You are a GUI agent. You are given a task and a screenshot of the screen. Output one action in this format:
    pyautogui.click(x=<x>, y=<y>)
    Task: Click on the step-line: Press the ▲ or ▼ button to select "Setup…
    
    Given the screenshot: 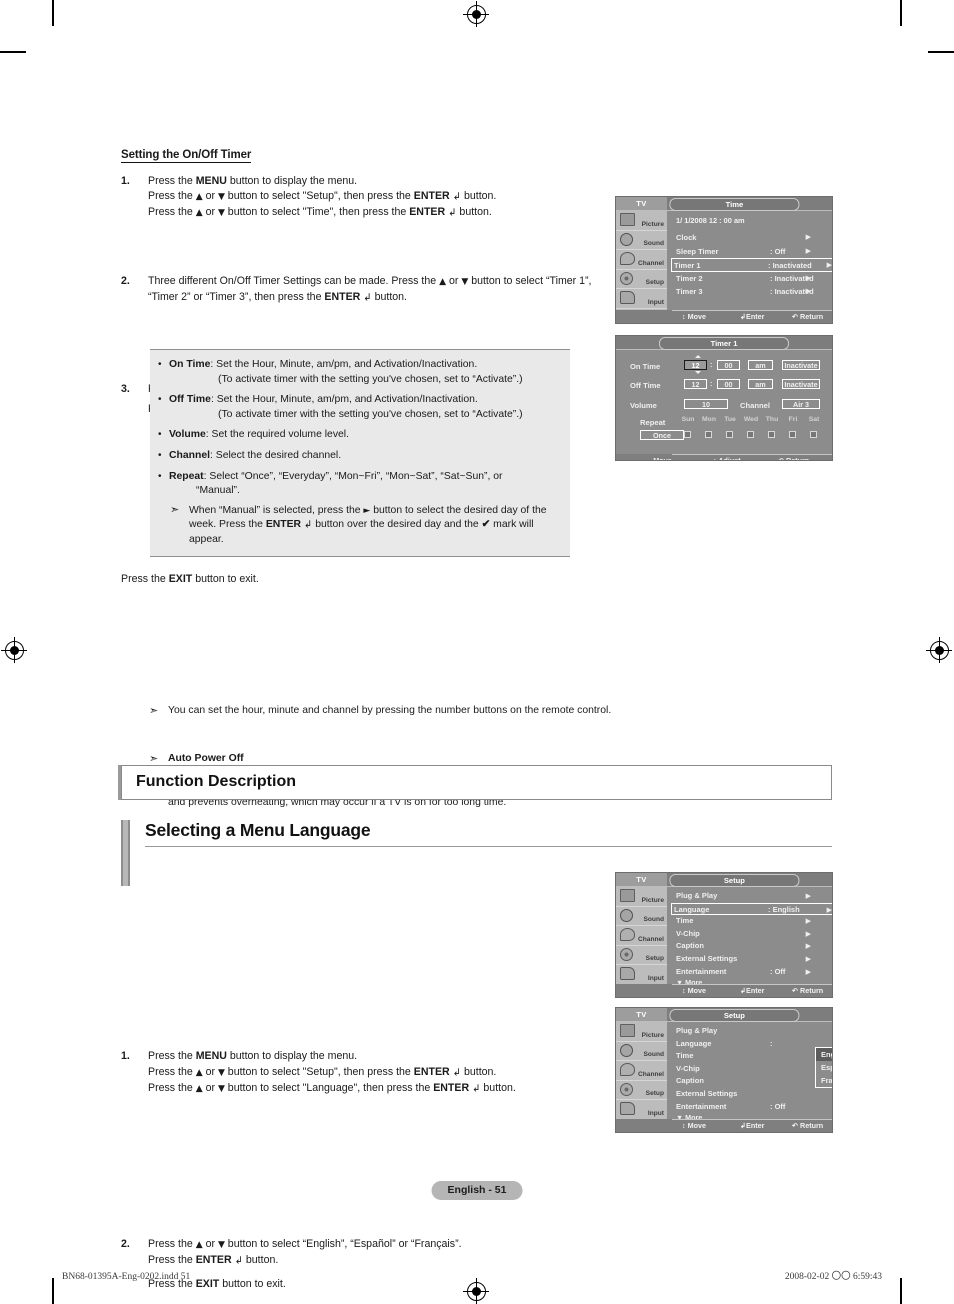 What is the action you would take?
    pyautogui.click(x=322, y=196)
    